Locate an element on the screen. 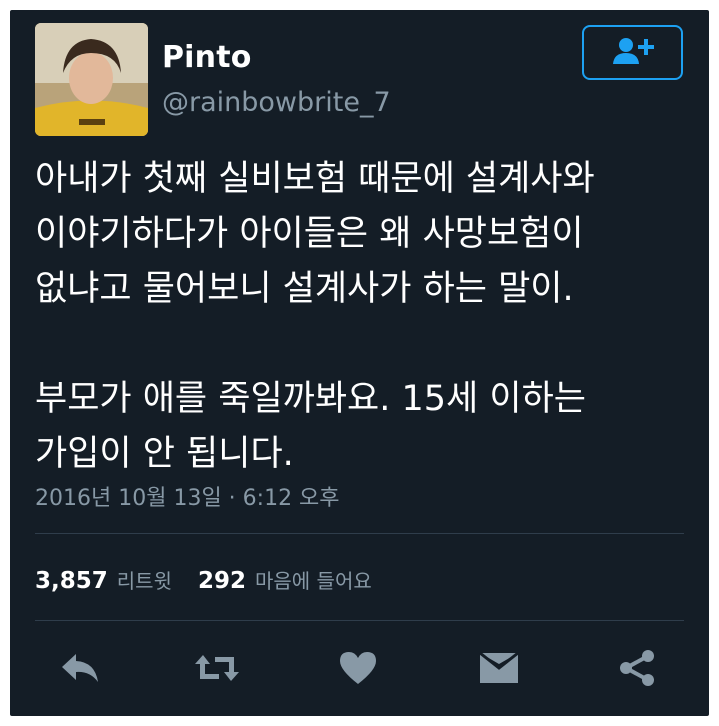  retweet-icon is located at coordinates (217, 670).